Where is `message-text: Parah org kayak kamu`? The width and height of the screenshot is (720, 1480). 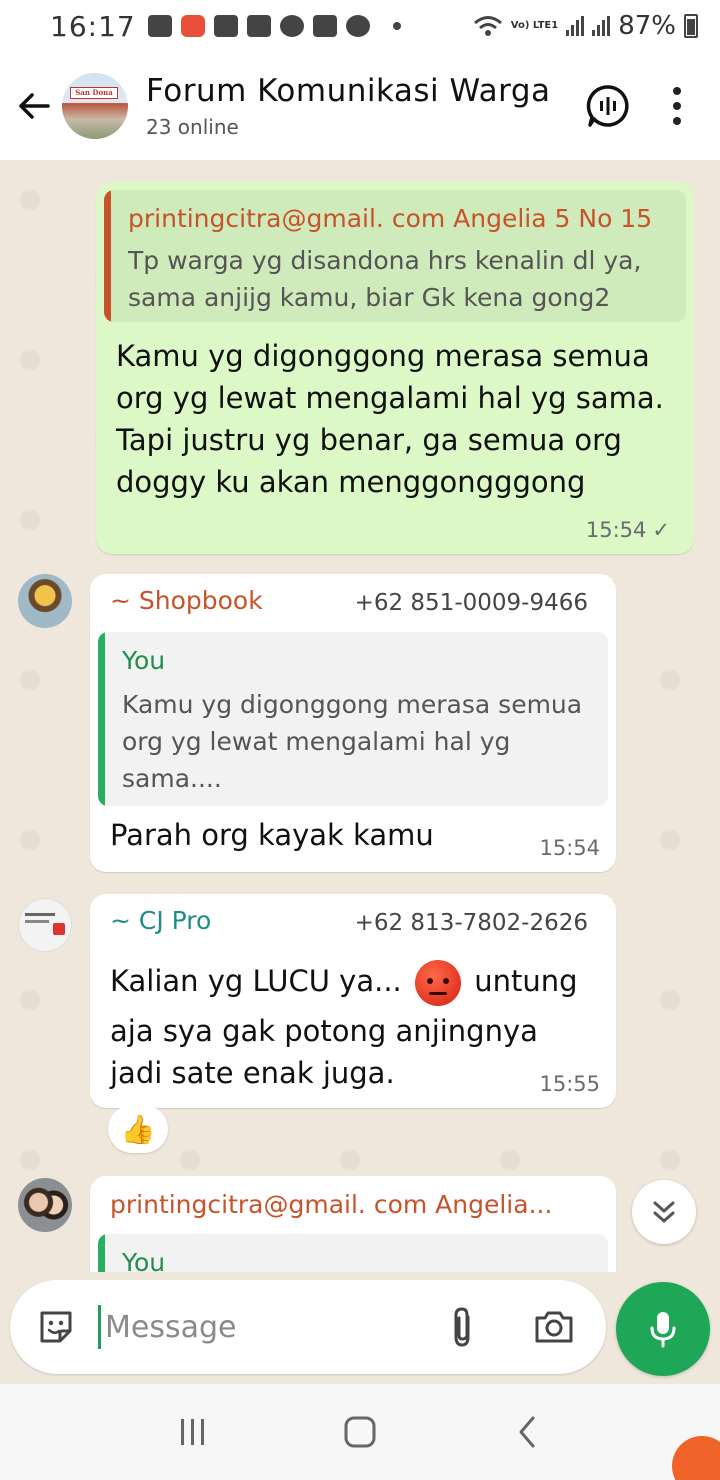 message-text: Parah org kayak kamu is located at coordinates (272, 835).